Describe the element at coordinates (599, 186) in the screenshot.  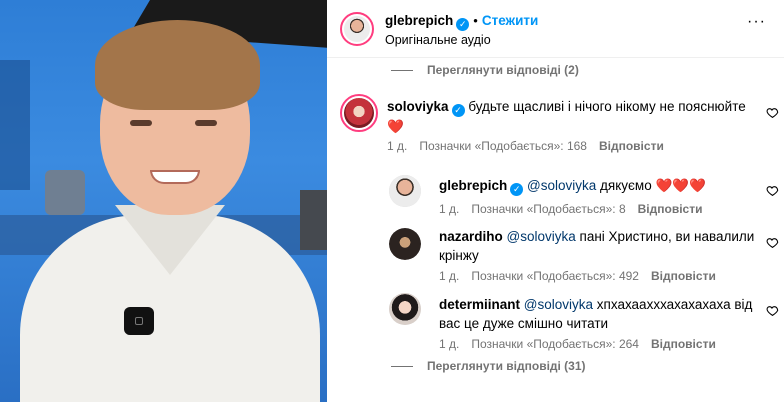
I see `reply-body: glebrepich ✓ @soloviyka дякуємо ❤️❤️❤️` at that location.